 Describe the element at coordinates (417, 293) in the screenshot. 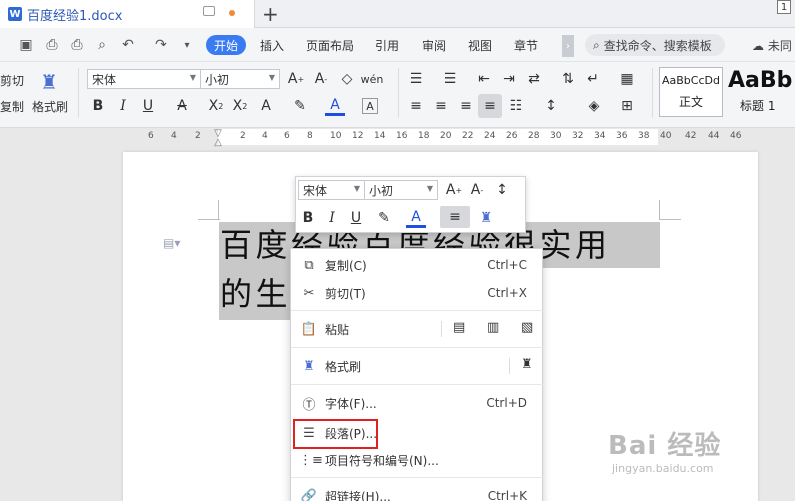

I see `menu-item-cut: ✂ 剪切(T) Ctrl+X` at that location.